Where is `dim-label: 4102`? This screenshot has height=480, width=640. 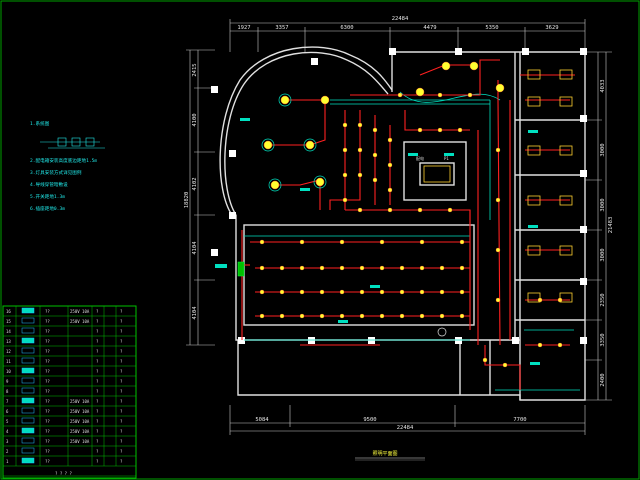 dim-label: 4102 is located at coordinates (195, 183).